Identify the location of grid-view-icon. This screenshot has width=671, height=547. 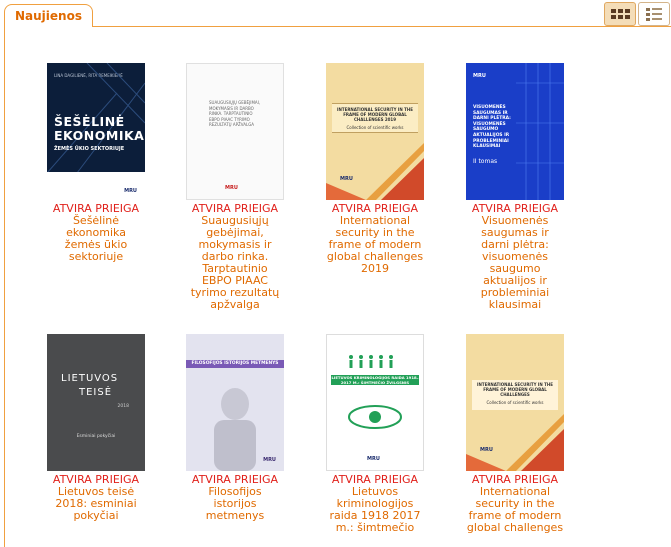
(620, 14).